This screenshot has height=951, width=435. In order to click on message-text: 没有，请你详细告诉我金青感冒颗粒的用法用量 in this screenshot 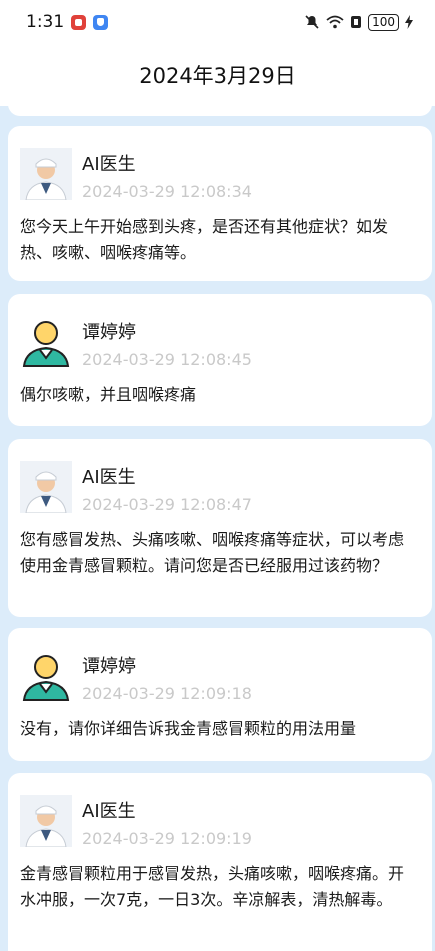, I will do `click(188, 728)`.